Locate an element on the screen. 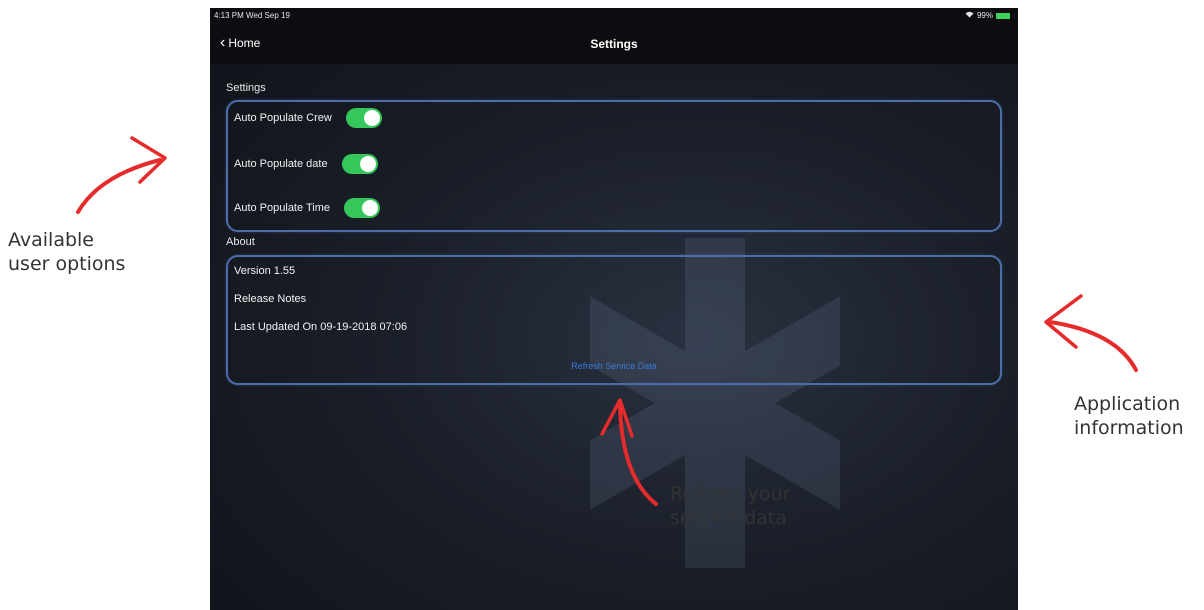  option-label: Auto Populate Crew is located at coordinates (283, 118).